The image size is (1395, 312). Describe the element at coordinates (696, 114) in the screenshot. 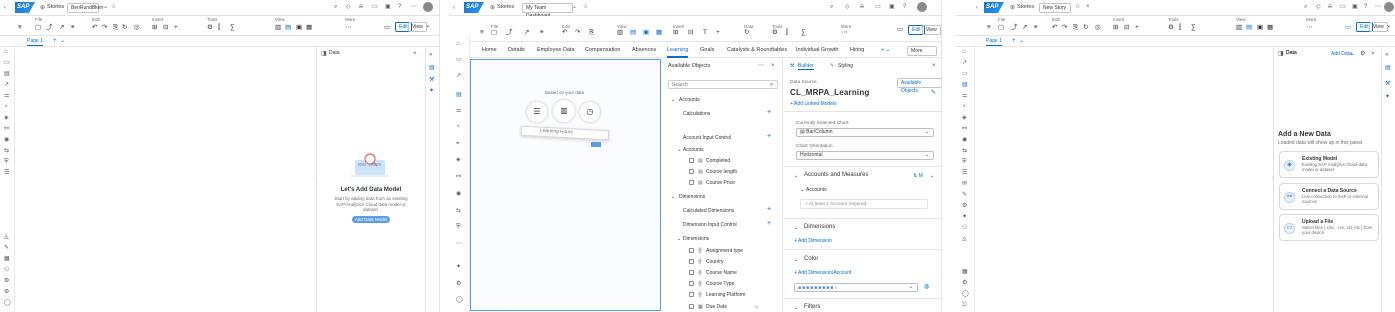

I see `calculations-item: Calculations` at that location.